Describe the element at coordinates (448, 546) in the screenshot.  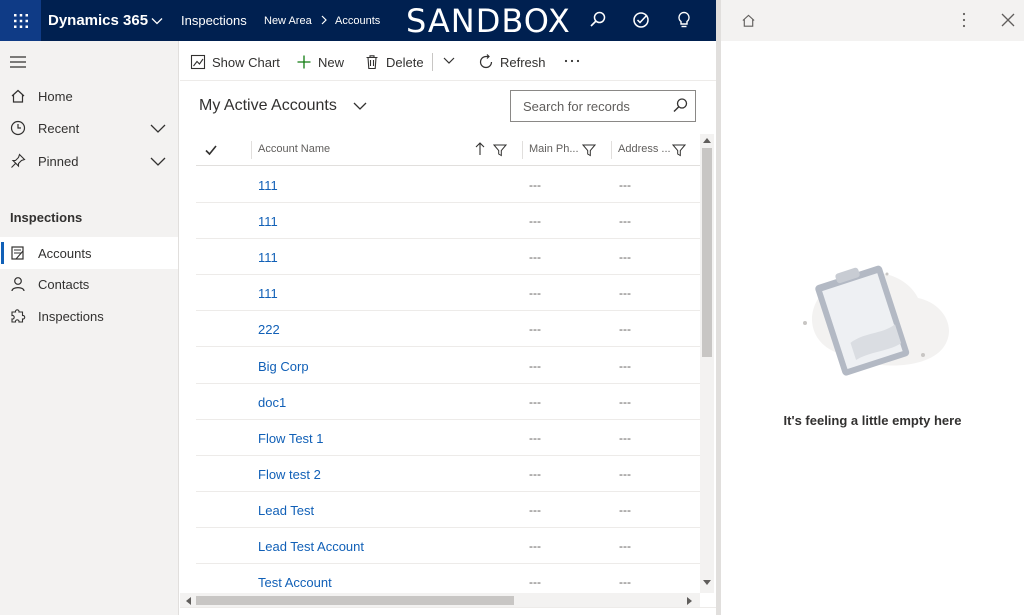
I see `table-row: Lead Test Account --- ---` at that location.